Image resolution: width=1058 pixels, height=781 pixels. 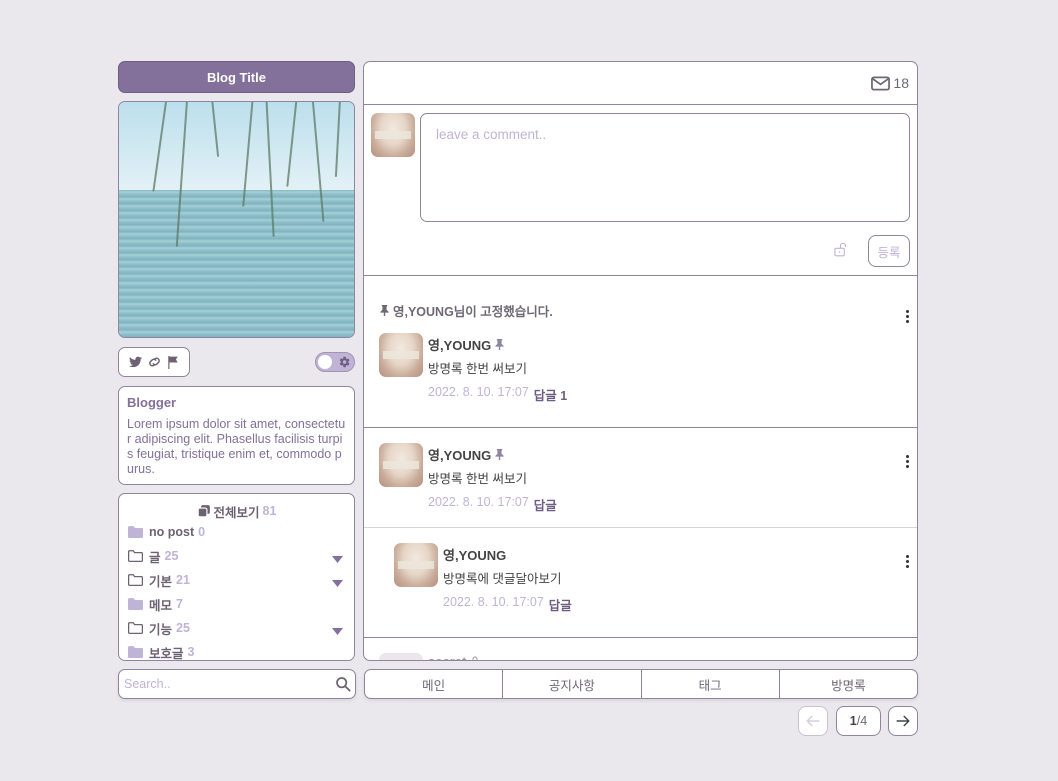 I want to click on category-all-label: 전체보기, so click(x=236, y=512).